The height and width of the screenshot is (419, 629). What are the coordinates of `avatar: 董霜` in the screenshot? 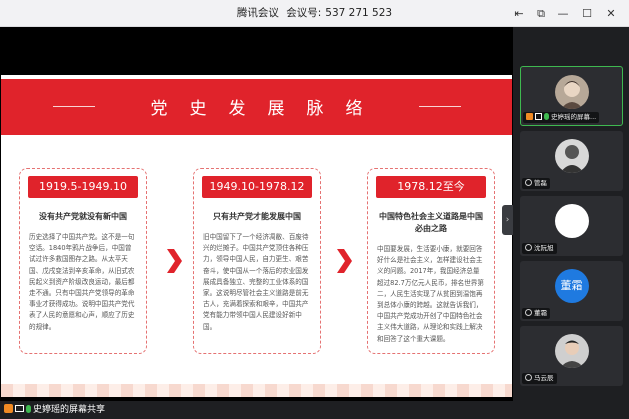 It's located at (571, 286).